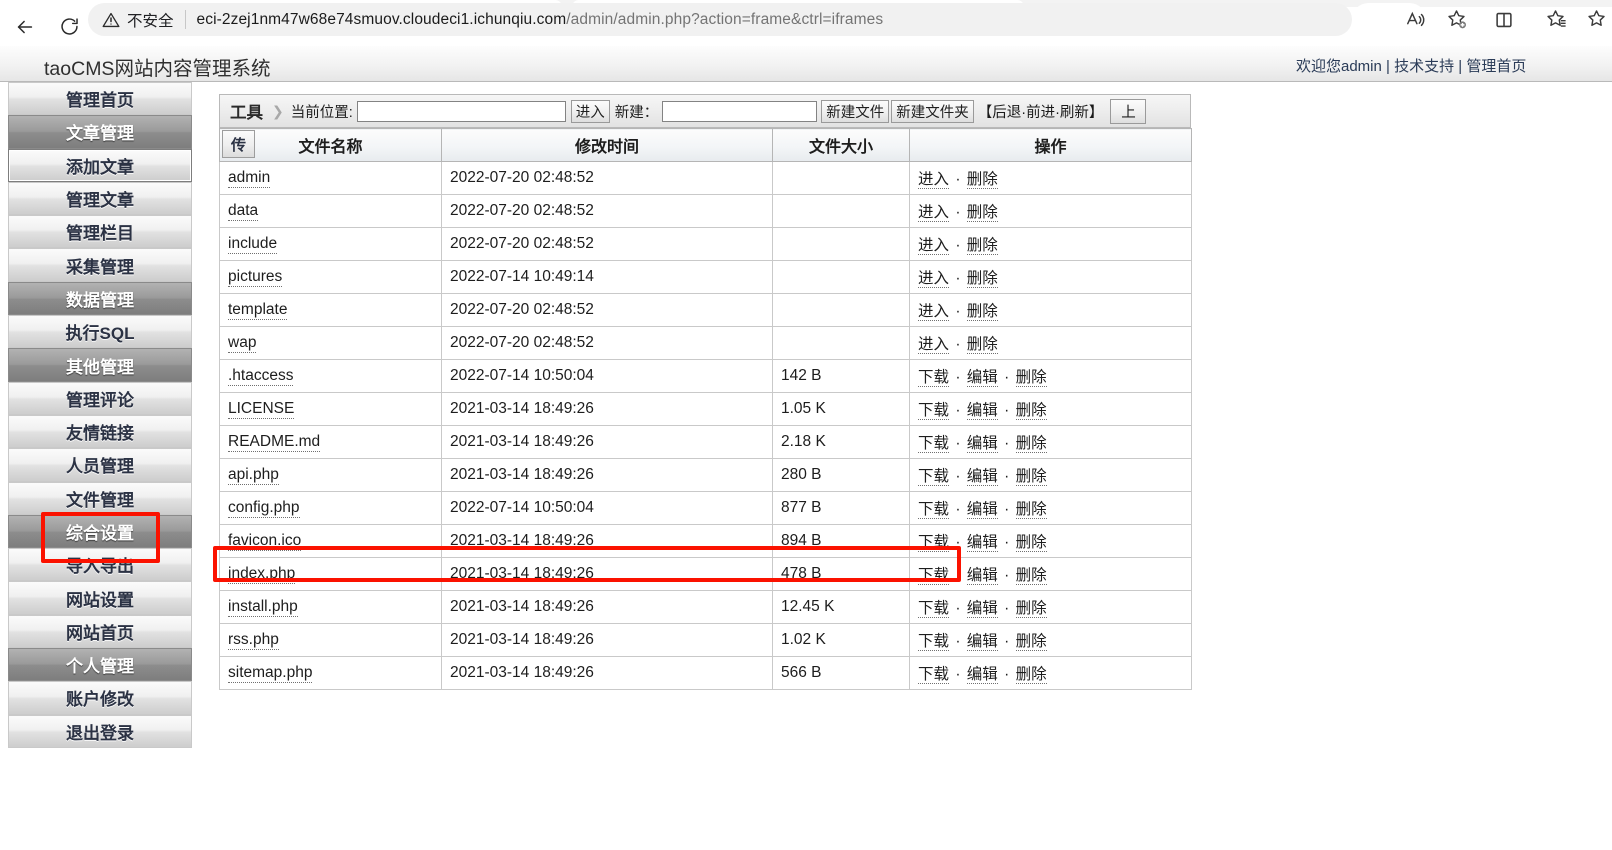 This screenshot has height=850, width=1612. I want to click on column-header-ops: 操作, so click(1050, 145).